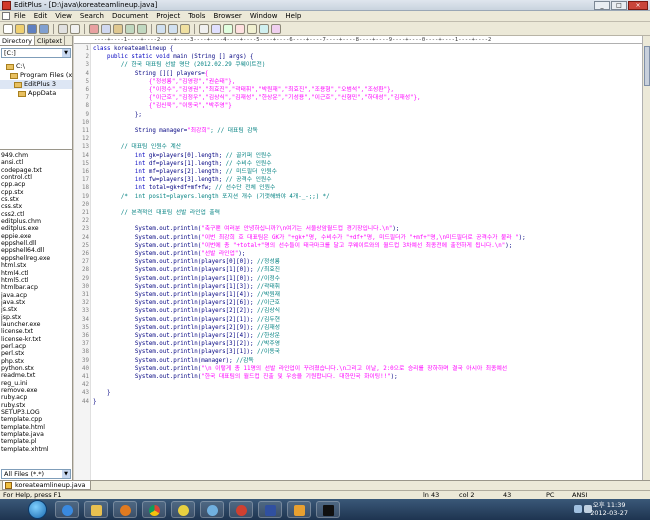  I want to click on replace-icon, so click(173, 28).